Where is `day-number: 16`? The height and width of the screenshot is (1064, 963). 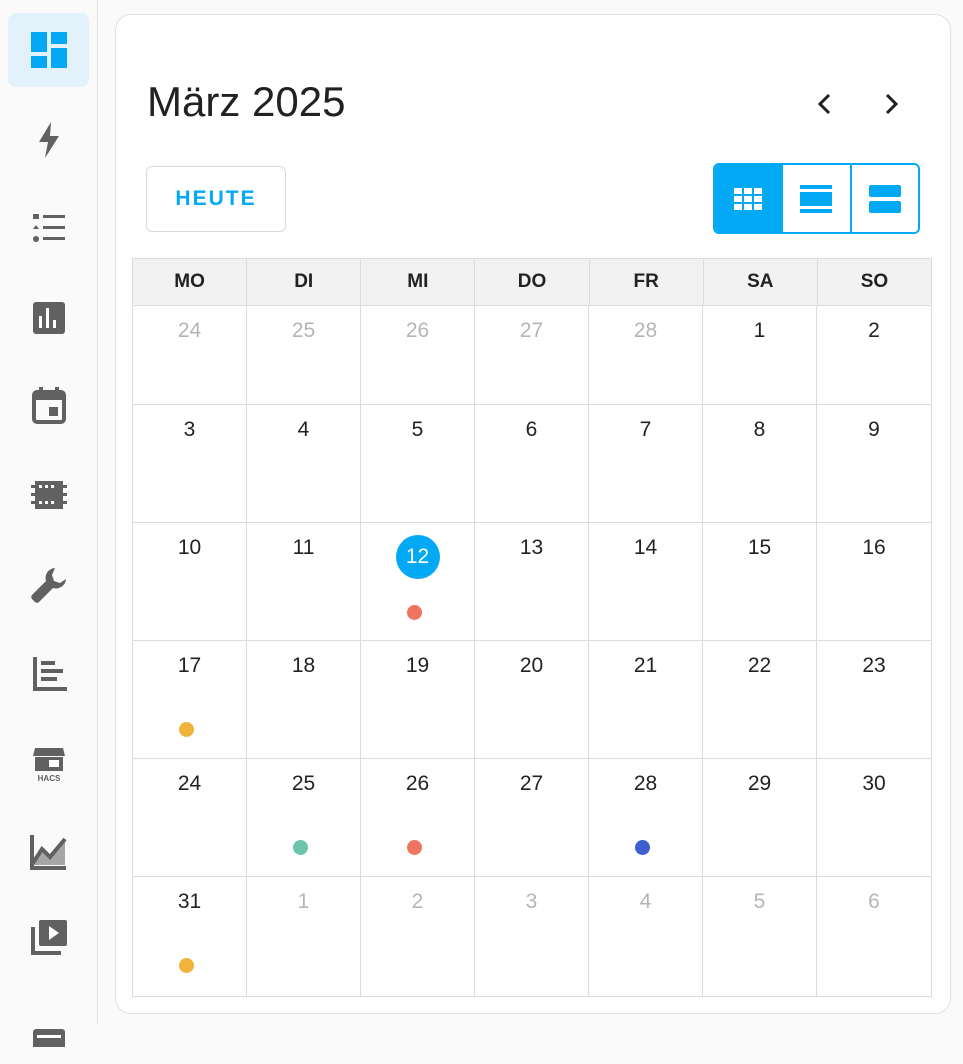 day-number: 16 is located at coordinates (874, 547).